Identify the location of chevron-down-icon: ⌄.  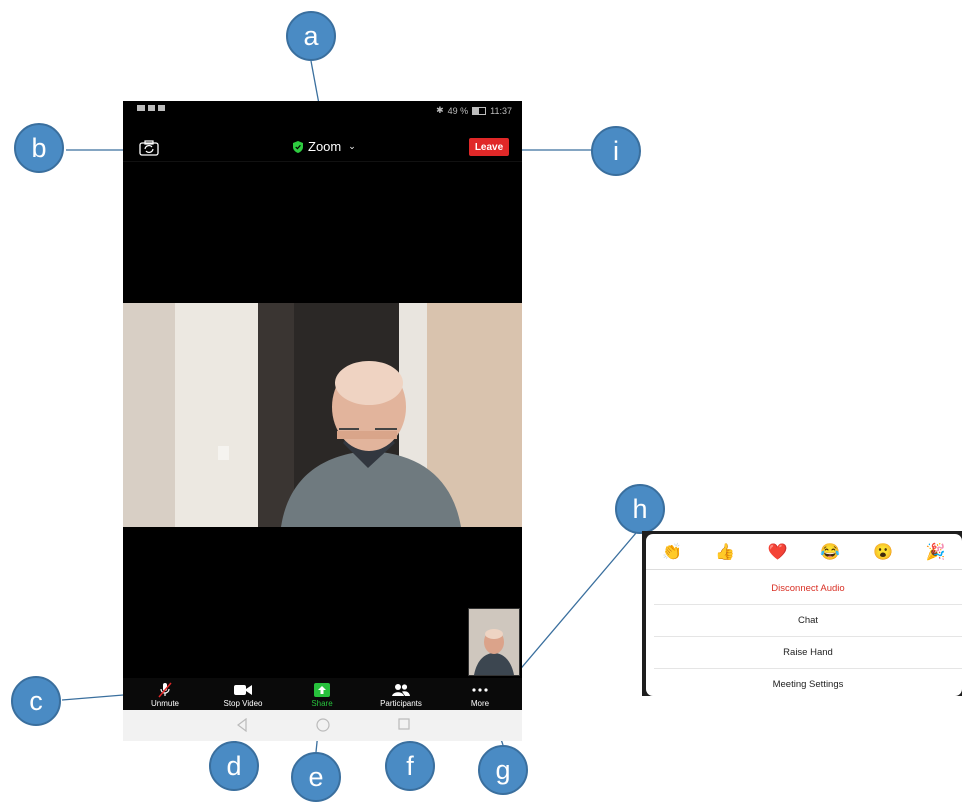
(352, 146).